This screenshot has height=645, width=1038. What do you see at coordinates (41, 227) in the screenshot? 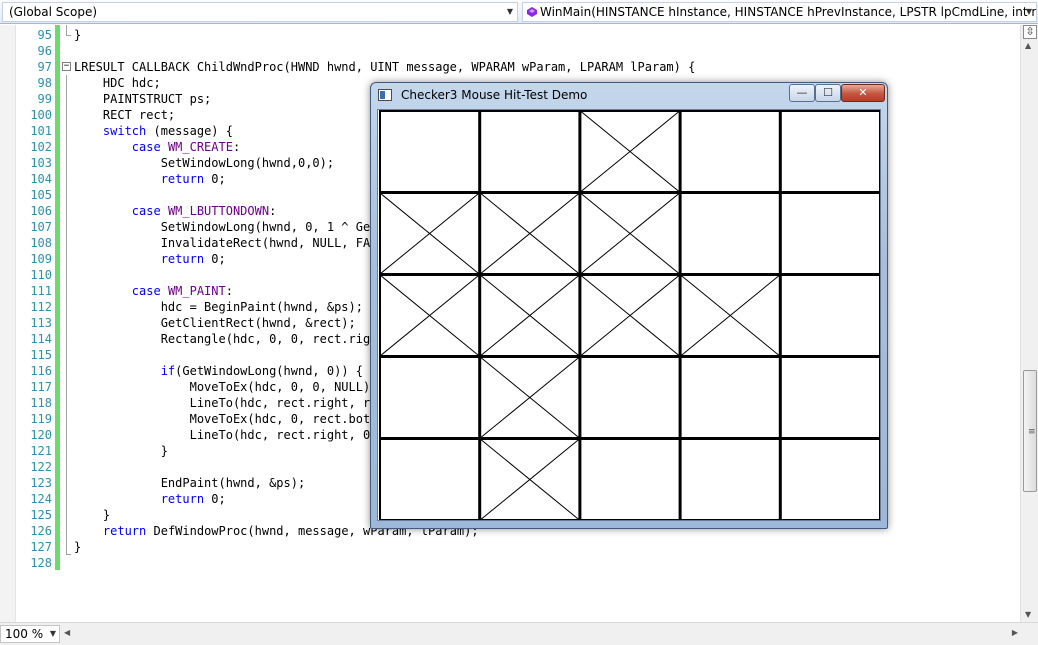
I see `line-number: 107` at bounding box center [41, 227].